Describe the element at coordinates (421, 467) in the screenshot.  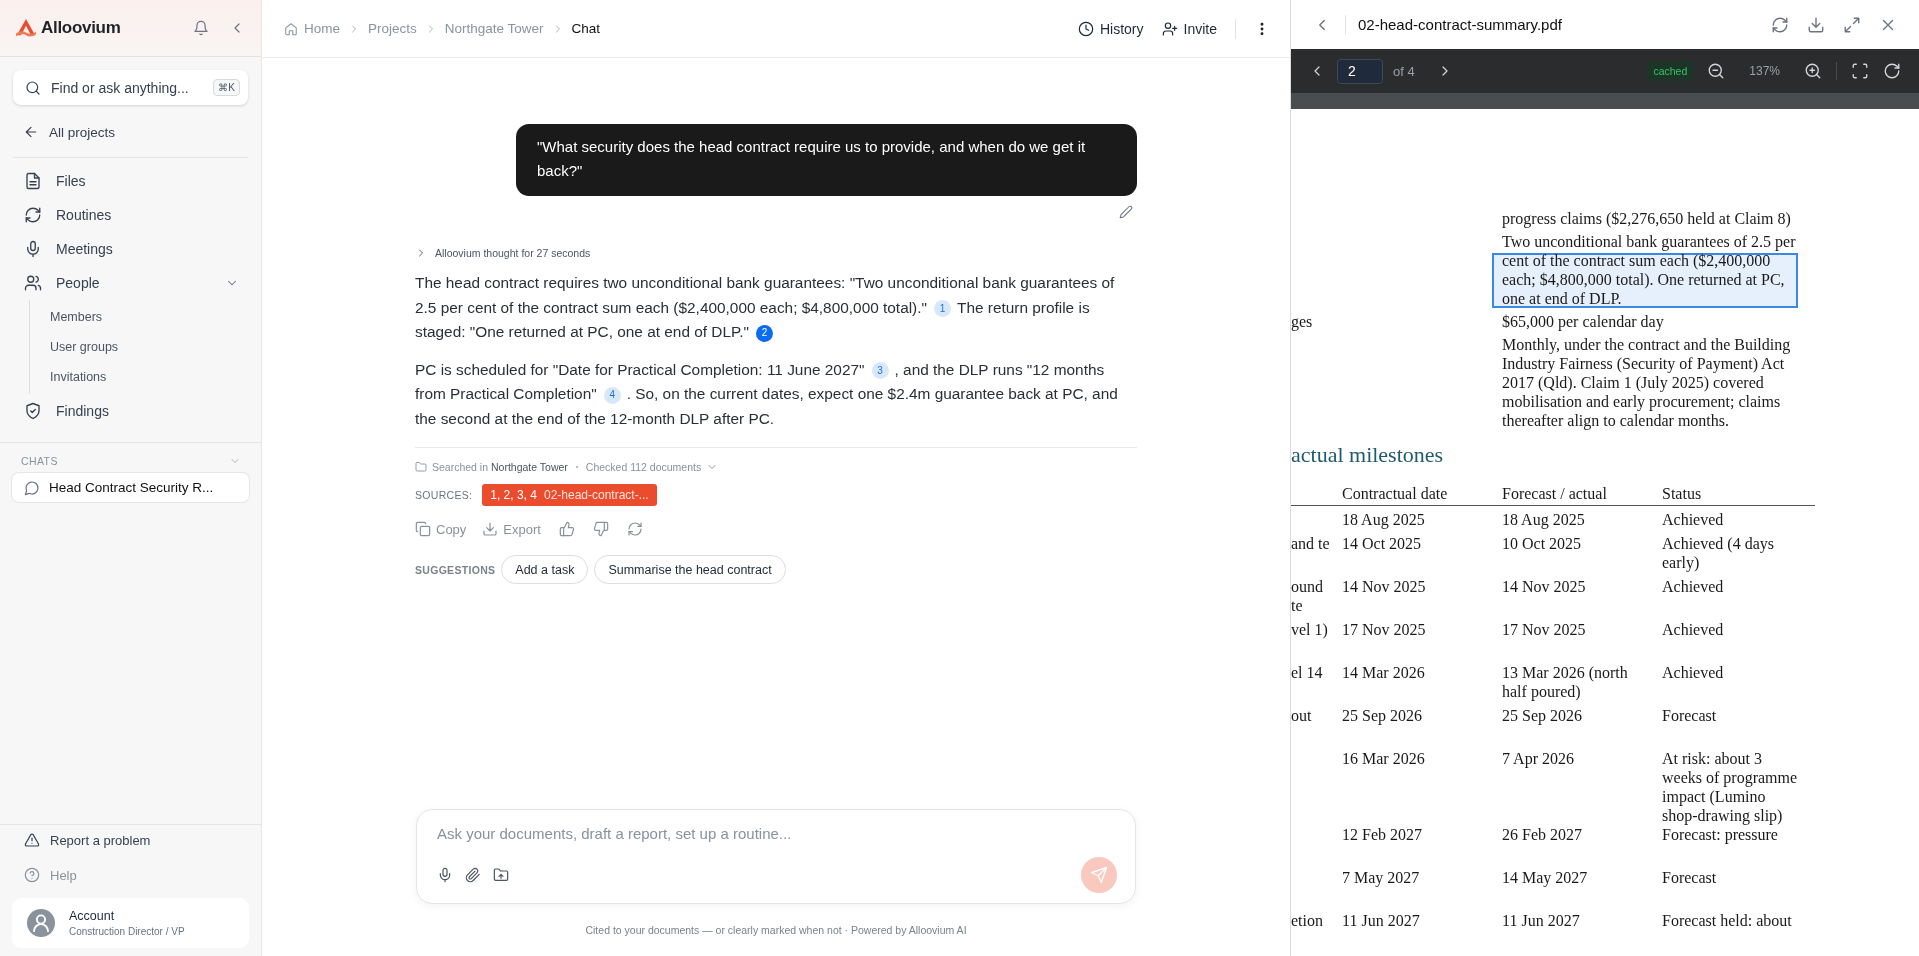
I see `folder-icon` at that location.